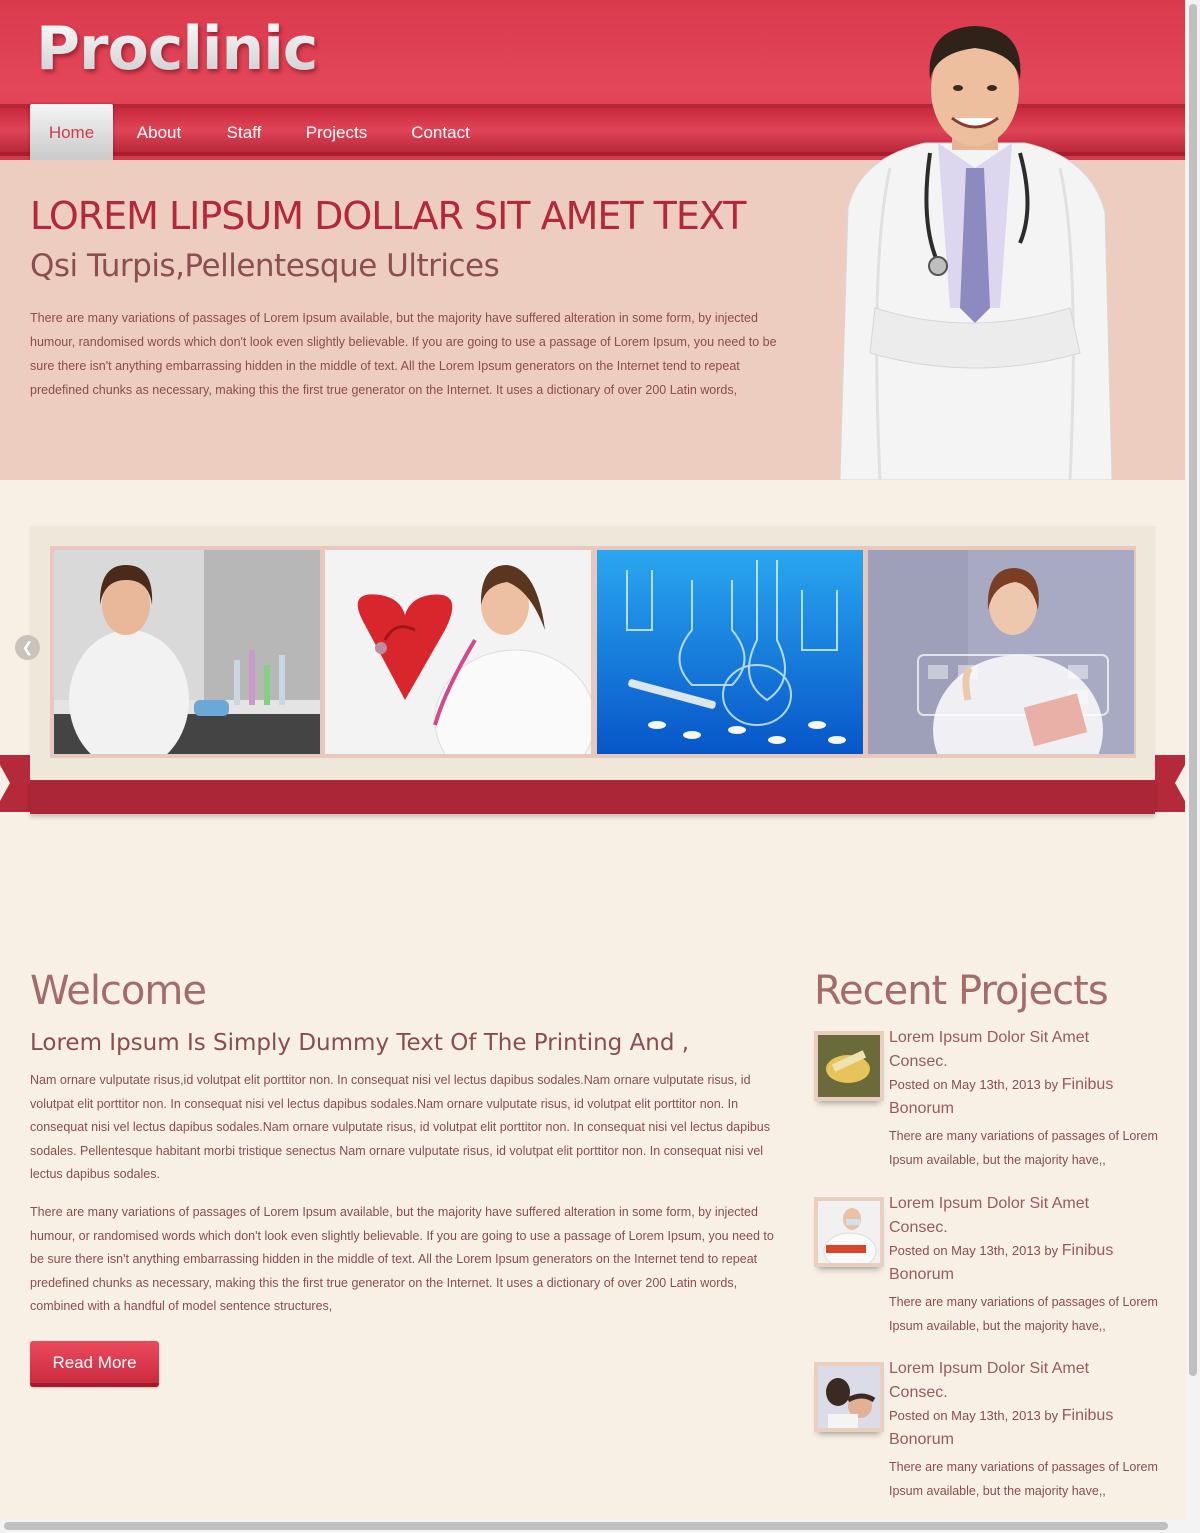  I want to click on vertical-scrollbar-thumb, so click(1193, 690).